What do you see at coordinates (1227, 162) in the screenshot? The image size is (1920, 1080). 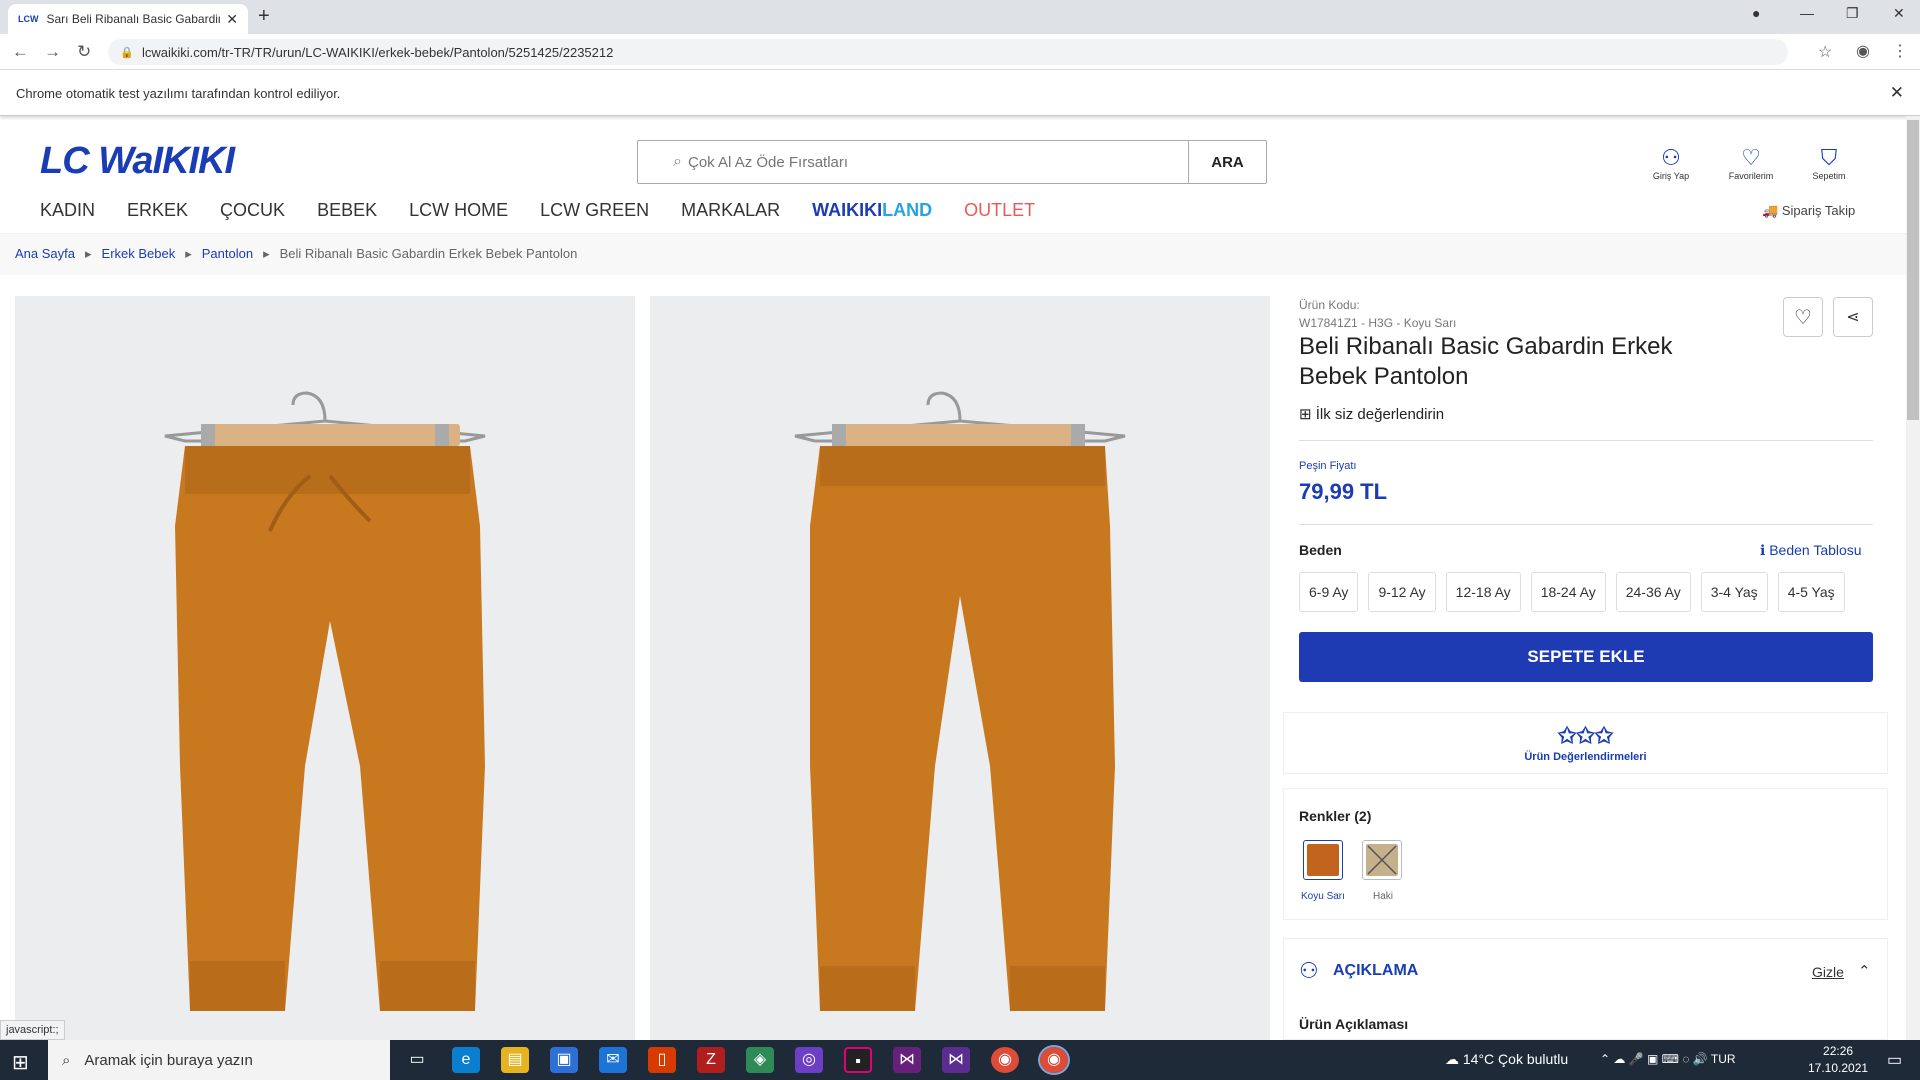 I see `search-button: ARA` at bounding box center [1227, 162].